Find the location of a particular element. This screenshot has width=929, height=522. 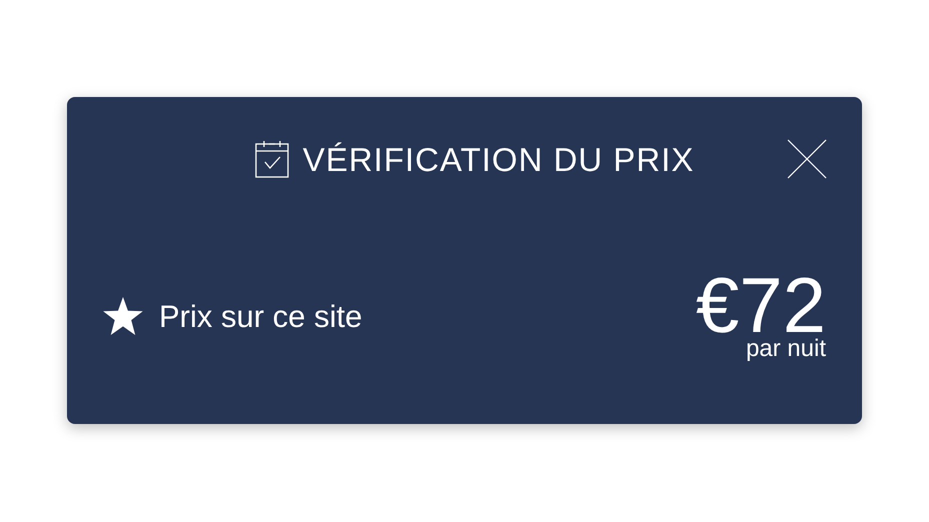

offer-label: Prix sur ce site is located at coordinates (260, 316).